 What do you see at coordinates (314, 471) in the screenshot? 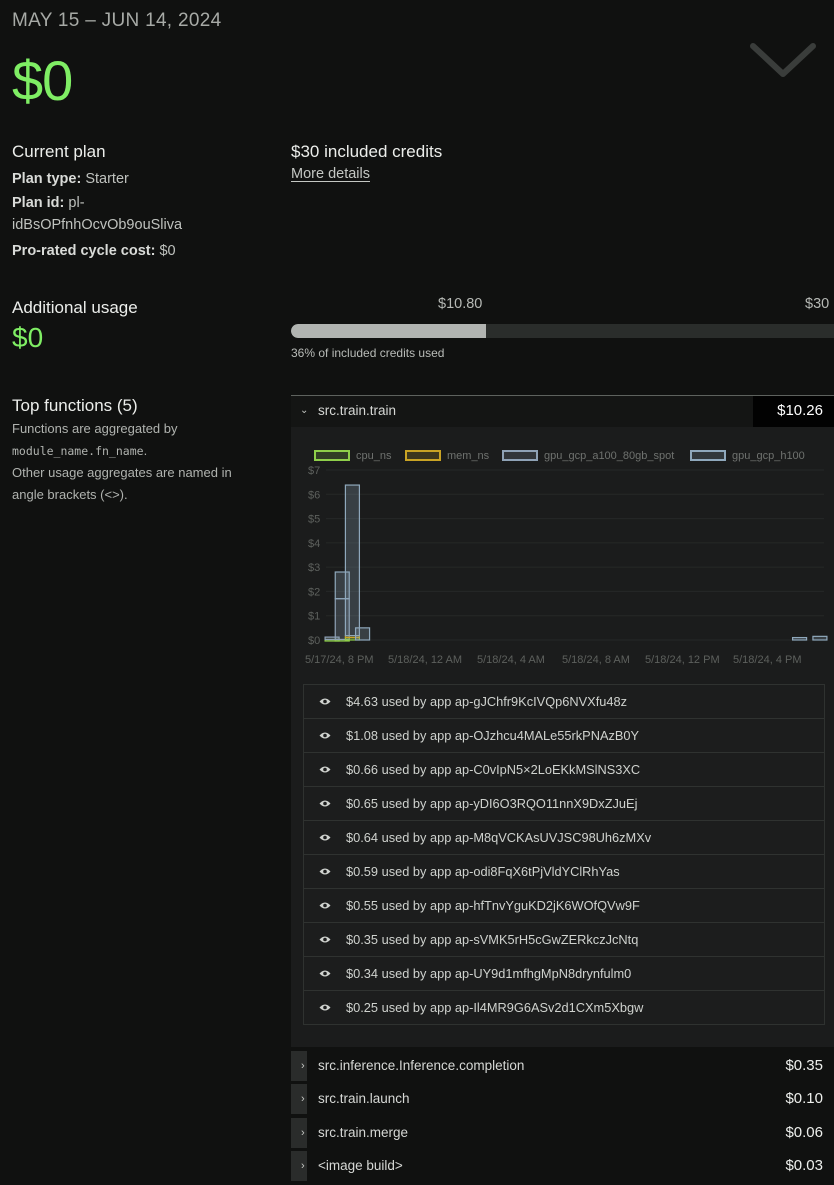
I see `y-tick-label: $7` at bounding box center [314, 471].